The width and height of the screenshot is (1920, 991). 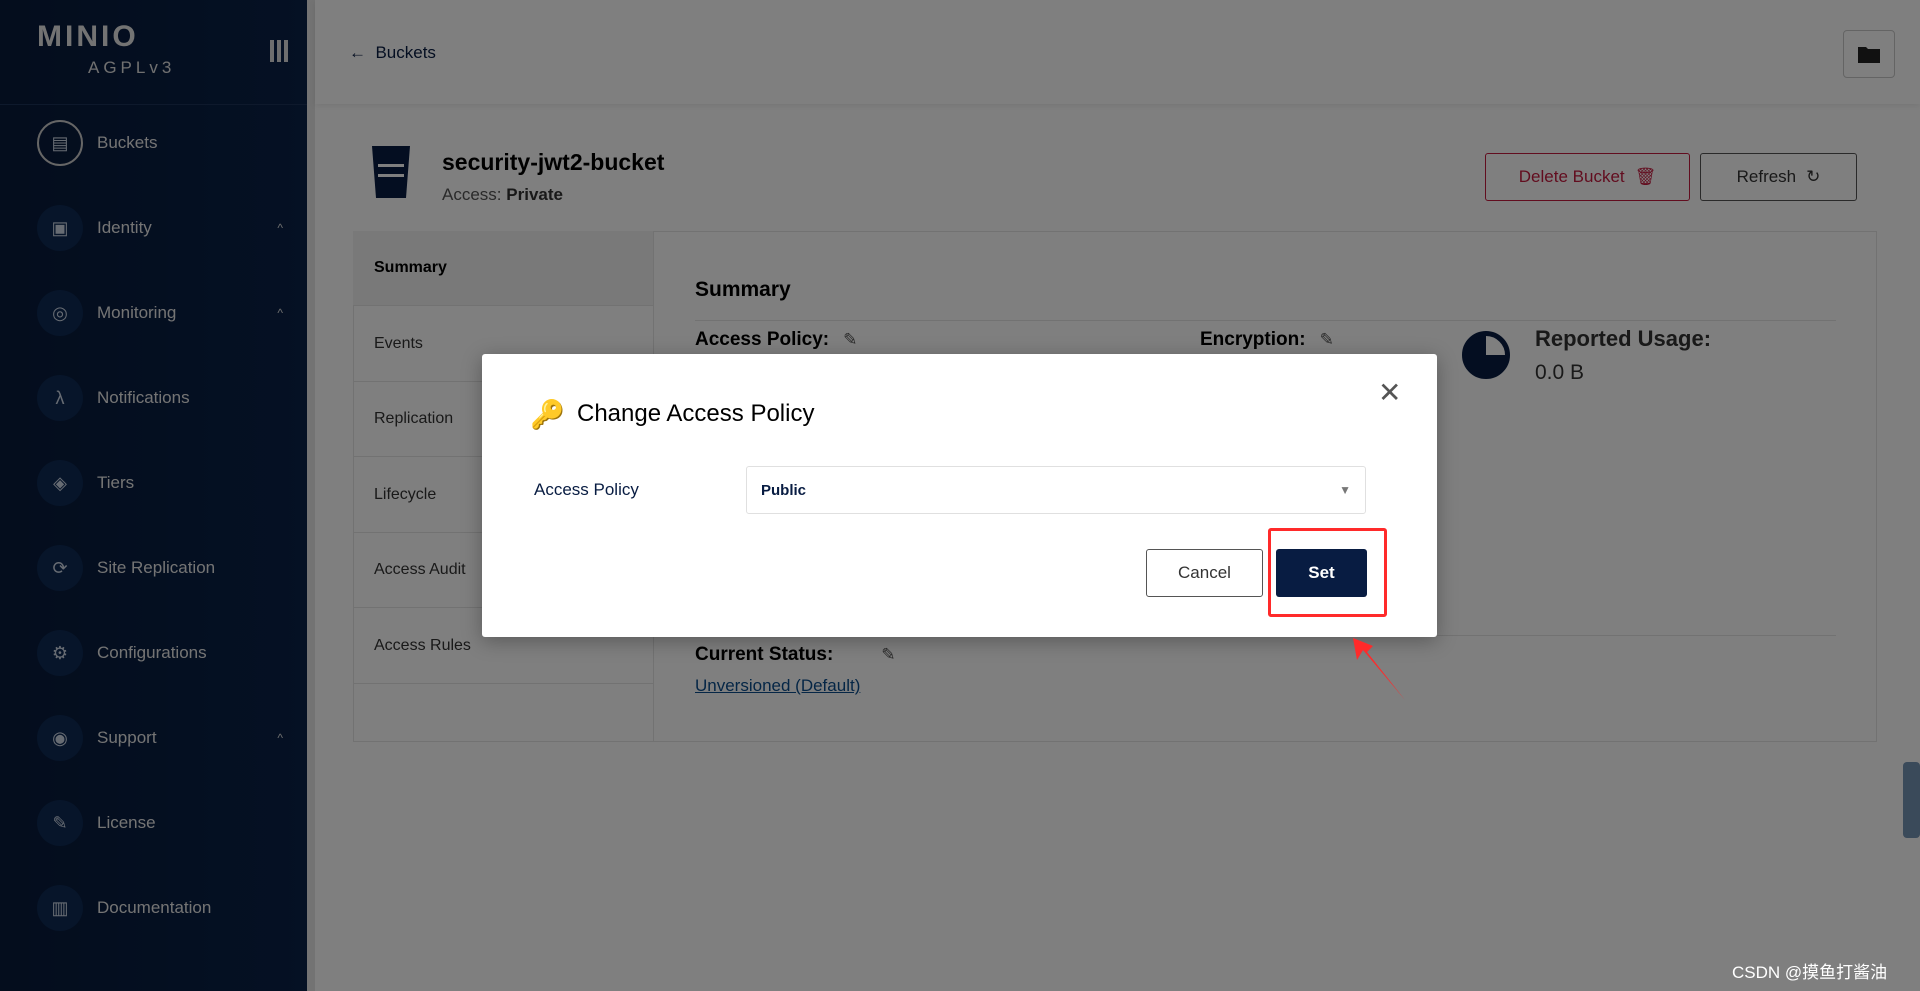 What do you see at coordinates (1911, 800) in the screenshot?
I see `side-widget` at bounding box center [1911, 800].